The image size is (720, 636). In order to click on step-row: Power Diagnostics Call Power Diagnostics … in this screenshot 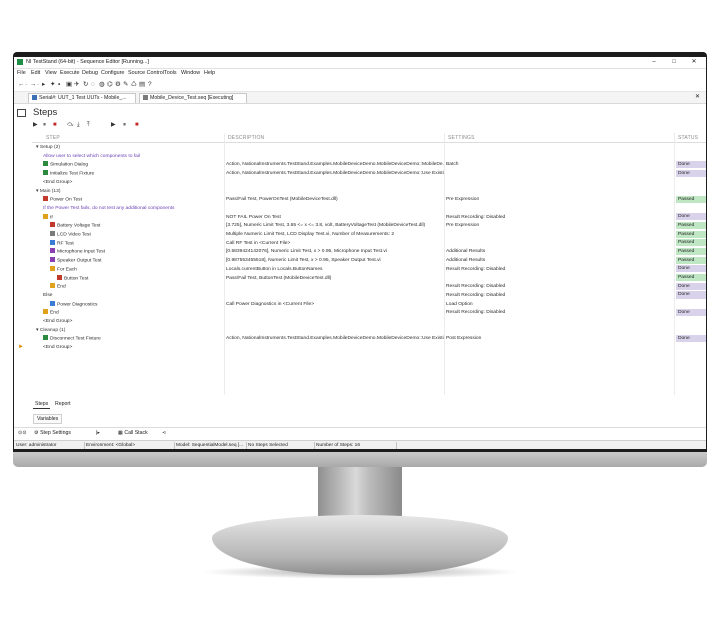, I will do `click(369, 304)`.